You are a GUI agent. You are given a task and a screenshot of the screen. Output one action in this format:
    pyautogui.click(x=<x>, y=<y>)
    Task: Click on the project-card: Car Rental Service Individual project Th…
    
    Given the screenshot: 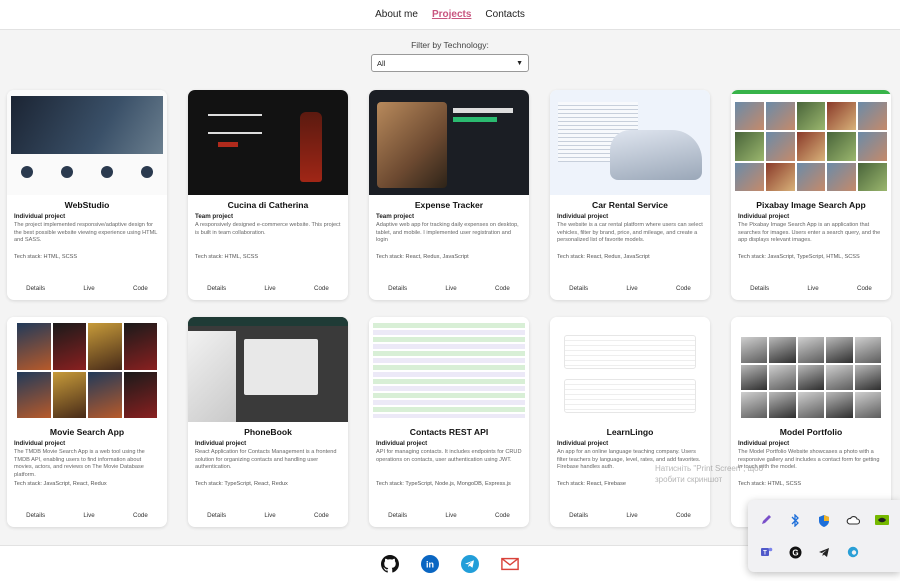 What is the action you would take?
    pyautogui.click(x=630, y=195)
    